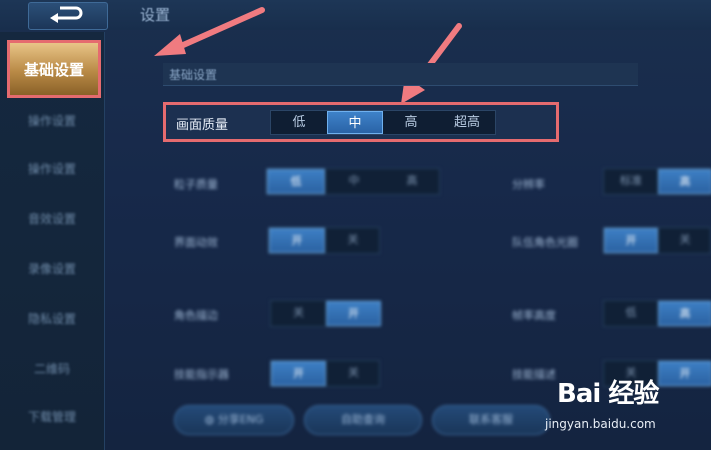  I want to click on back-arrow-icon, so click(66, 14).